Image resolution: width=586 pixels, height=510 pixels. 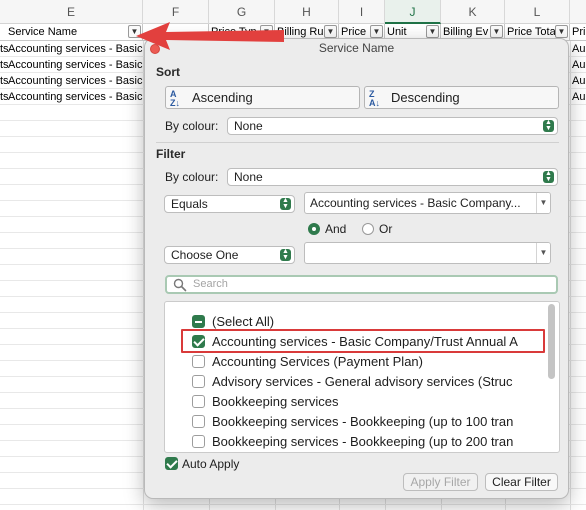 I want to click on sort-heading: Sort, so click(x=168, y=72).